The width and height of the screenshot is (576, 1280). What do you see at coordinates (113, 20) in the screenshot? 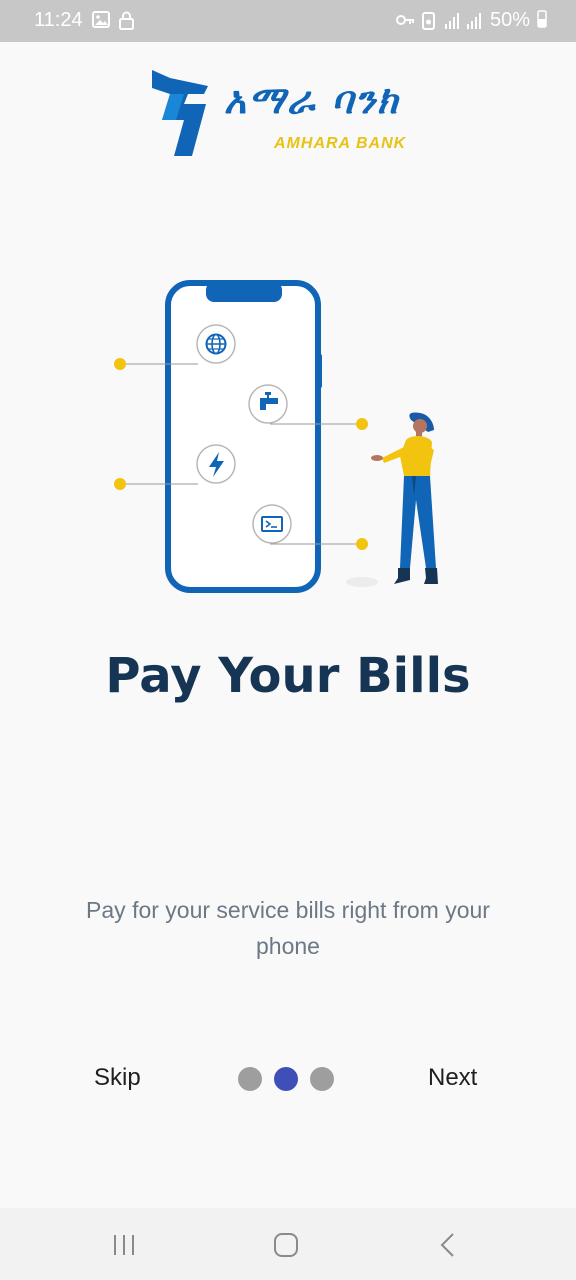
I see `status-left-icons` at bounding box center [113, 20].